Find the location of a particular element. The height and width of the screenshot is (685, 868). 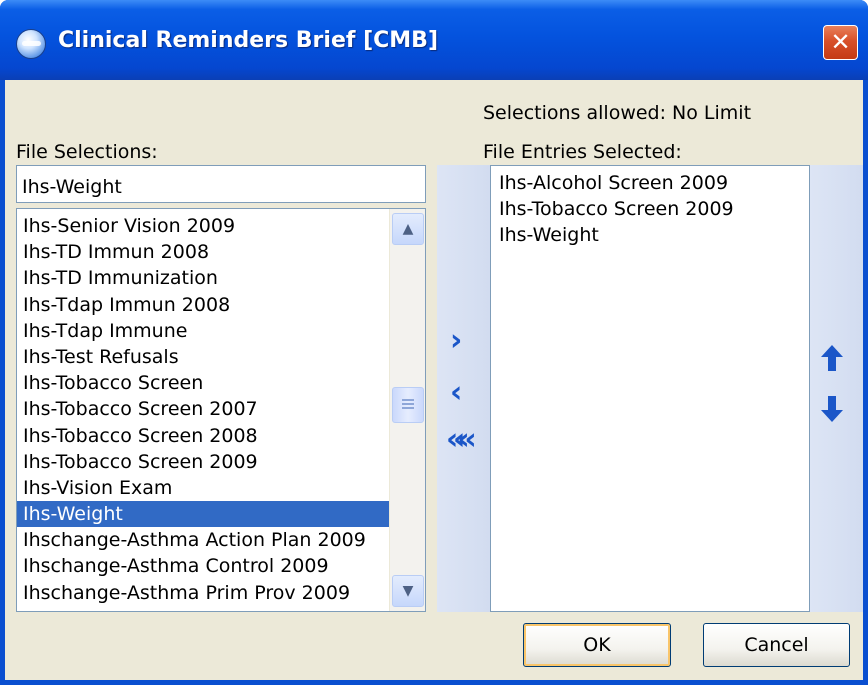

list-item: Ihschange-Asthma Prim Prov 2009 is located at coordinates (203, 593).